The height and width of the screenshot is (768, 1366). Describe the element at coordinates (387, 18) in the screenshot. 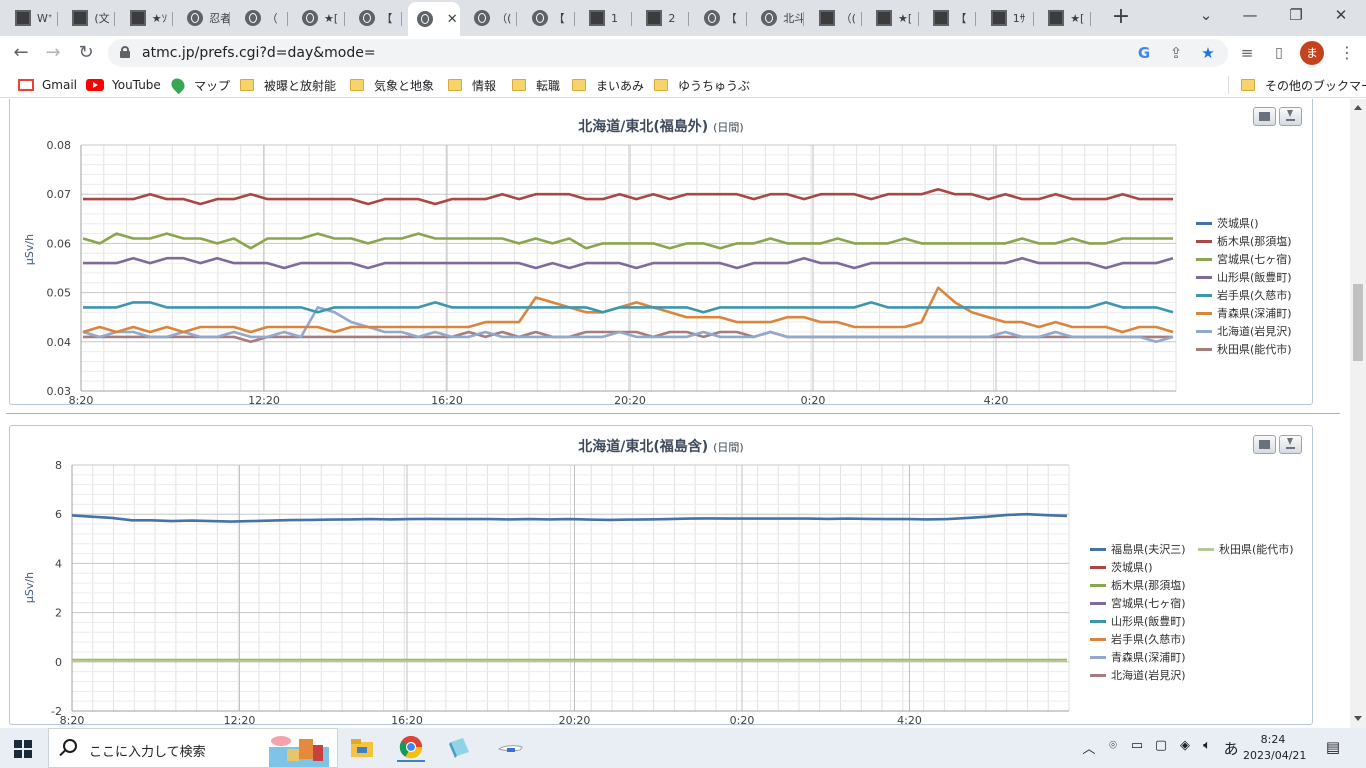

I see `tab-title: 【` at that location.